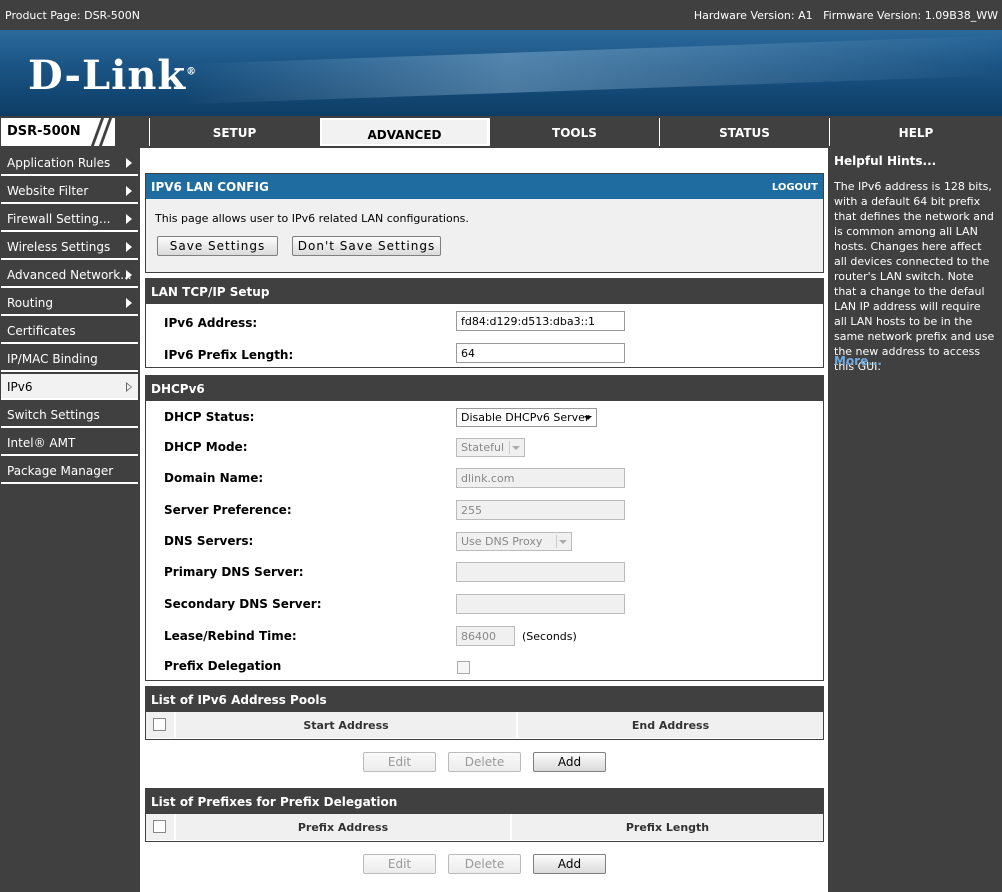  I want to click on column-start-address: Start Address, so click(345, 725).